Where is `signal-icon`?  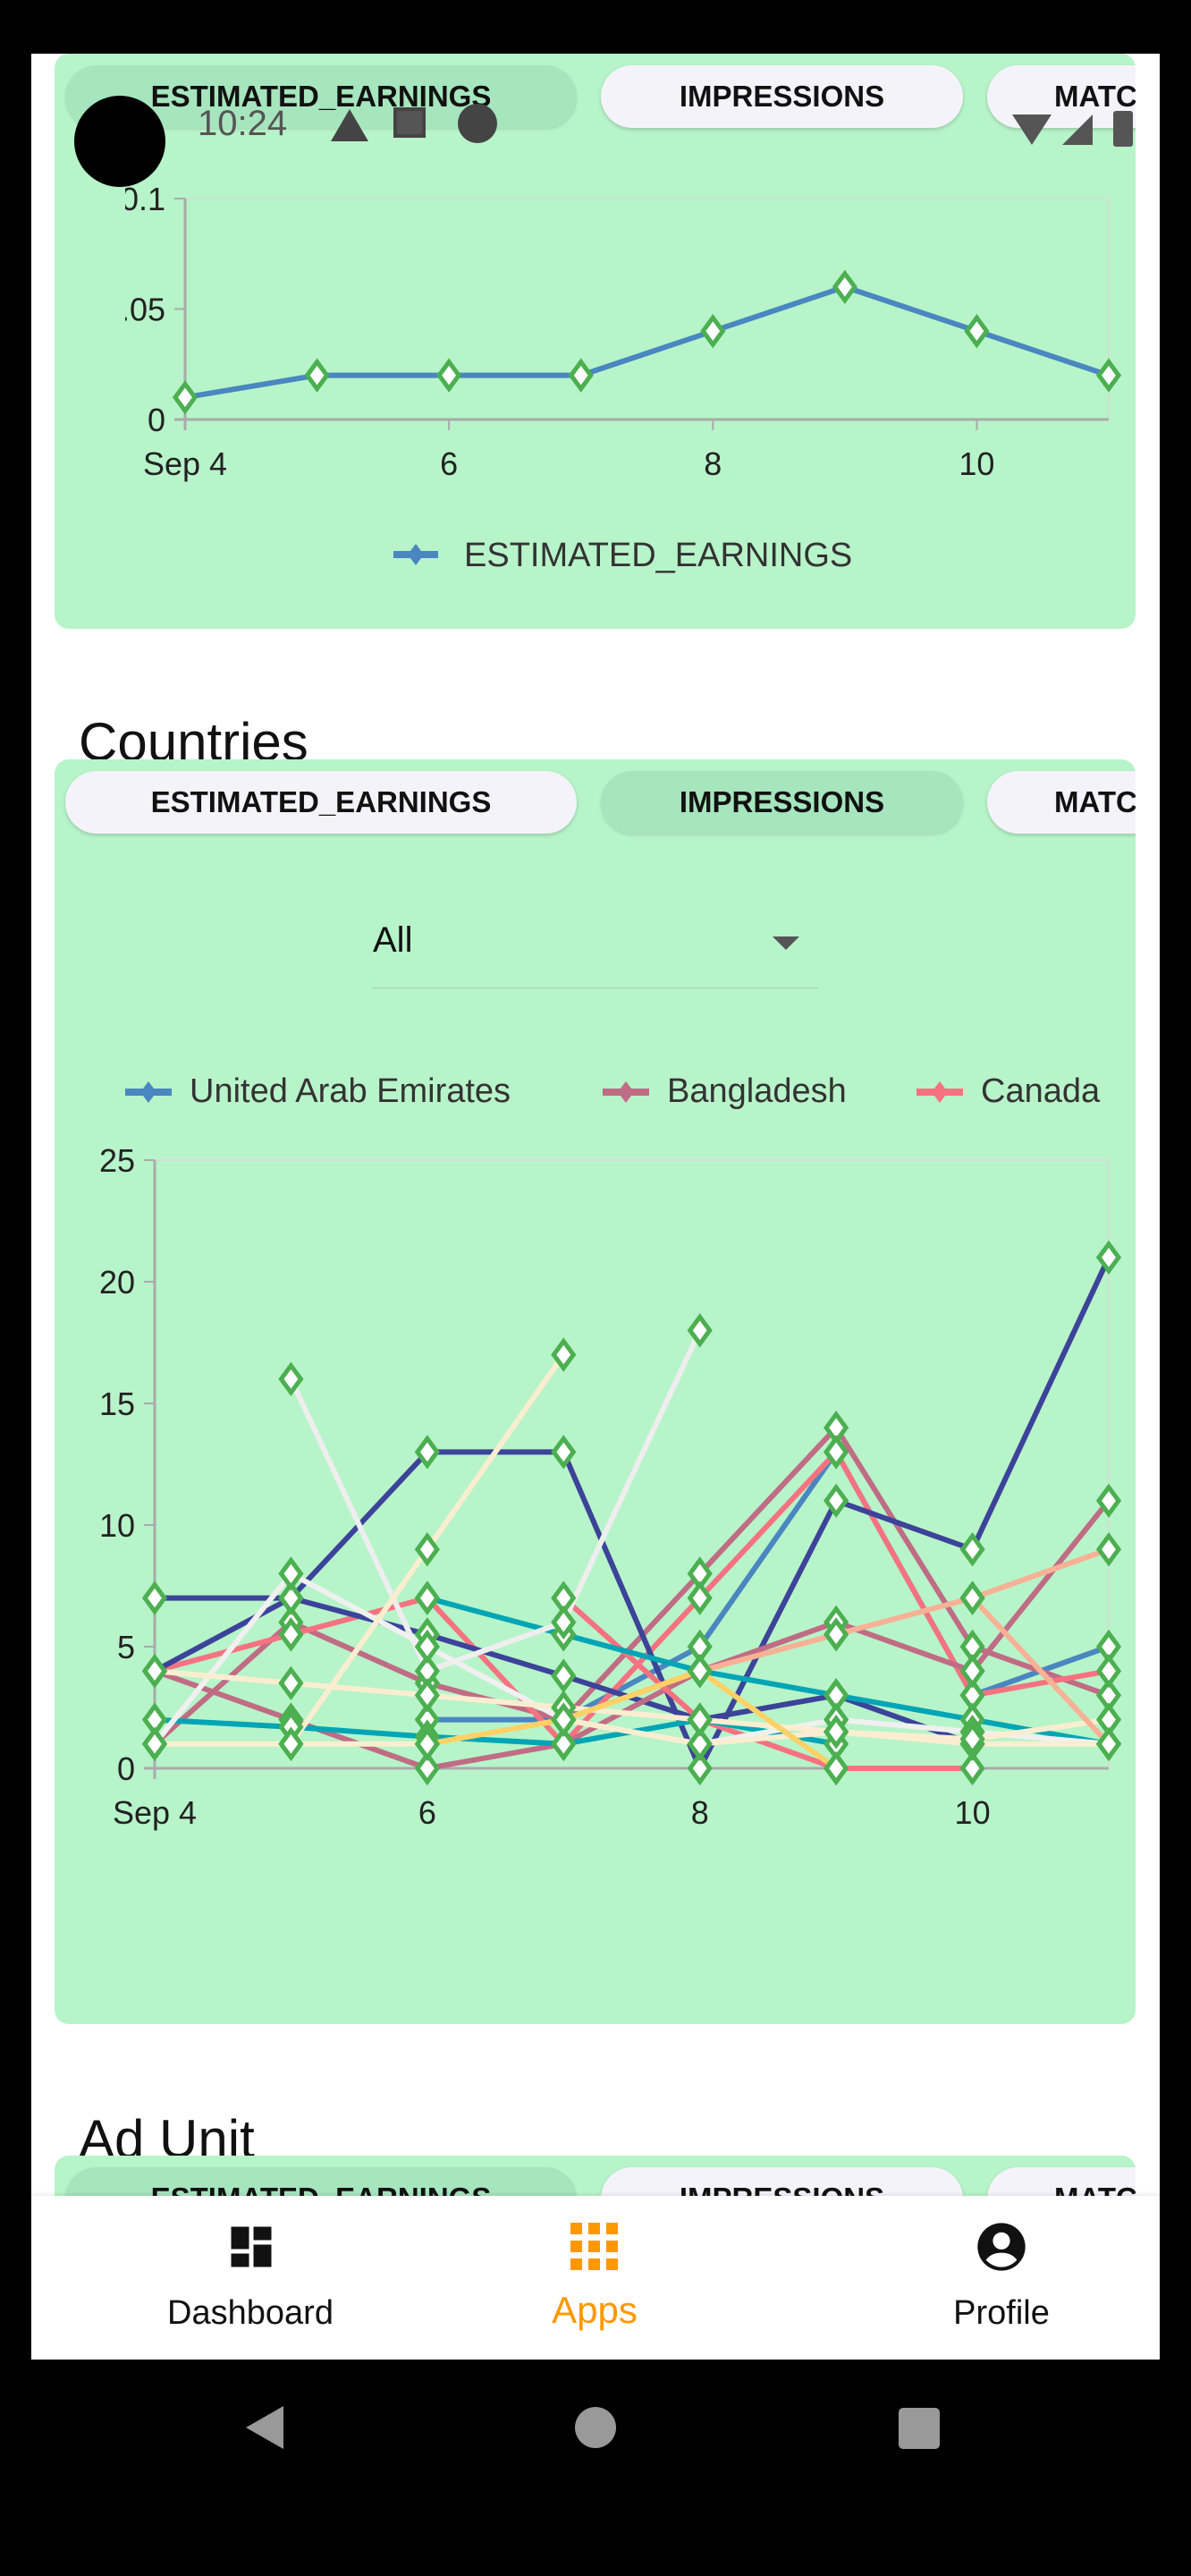
signal-icon is located at coordinates (1077, 129).